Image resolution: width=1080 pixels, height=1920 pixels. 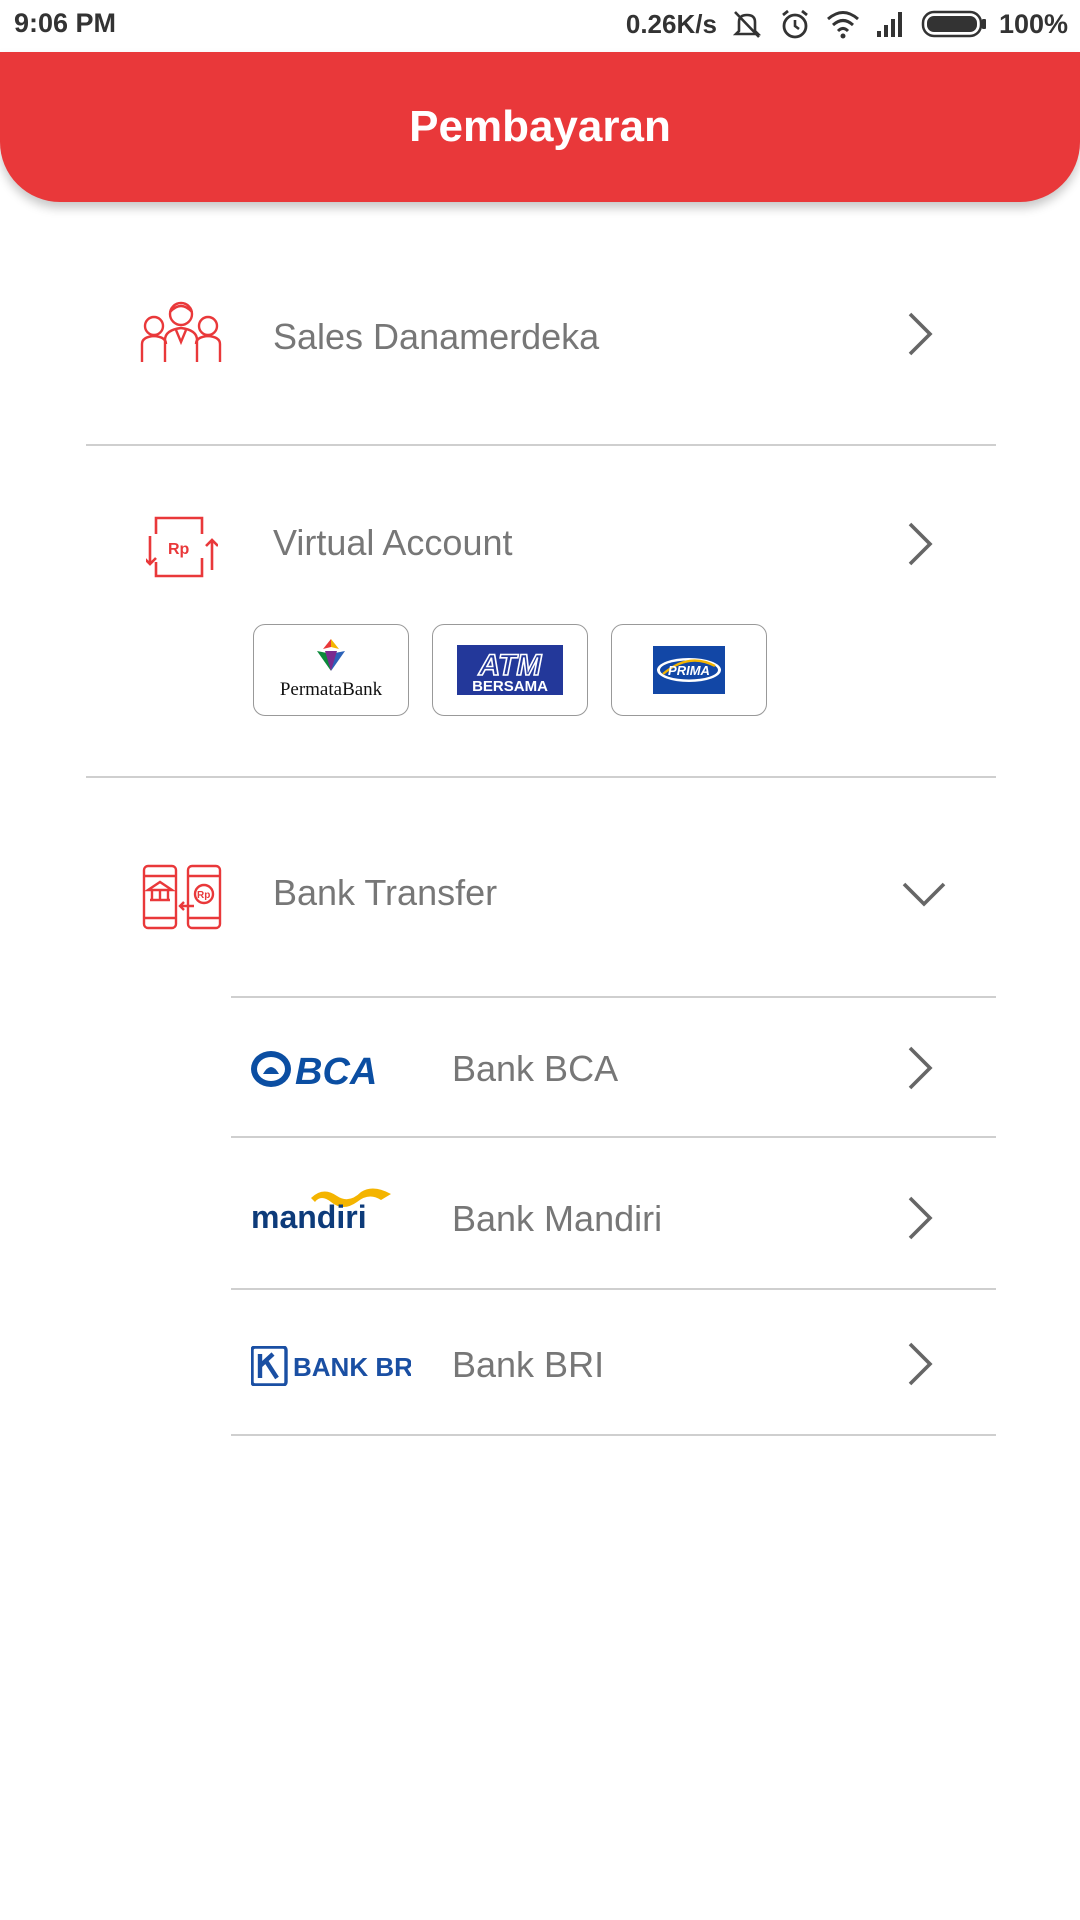 I want to click on rupiah-transfer-icon: Rp, so click(x=181, y=548).